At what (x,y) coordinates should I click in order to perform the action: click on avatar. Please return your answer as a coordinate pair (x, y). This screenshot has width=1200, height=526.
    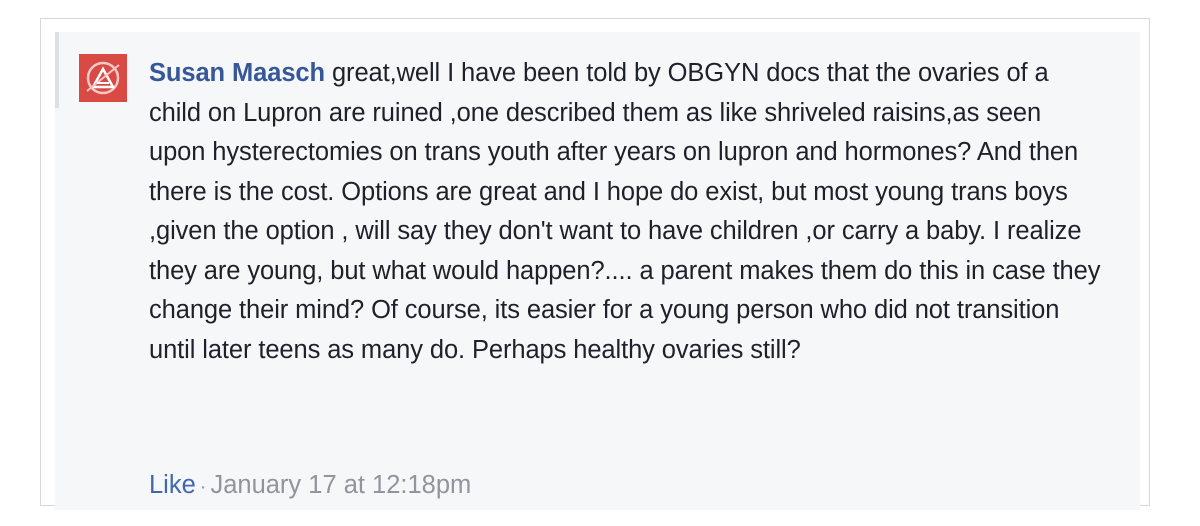
    Looking at the image, I should click on (103, 78).